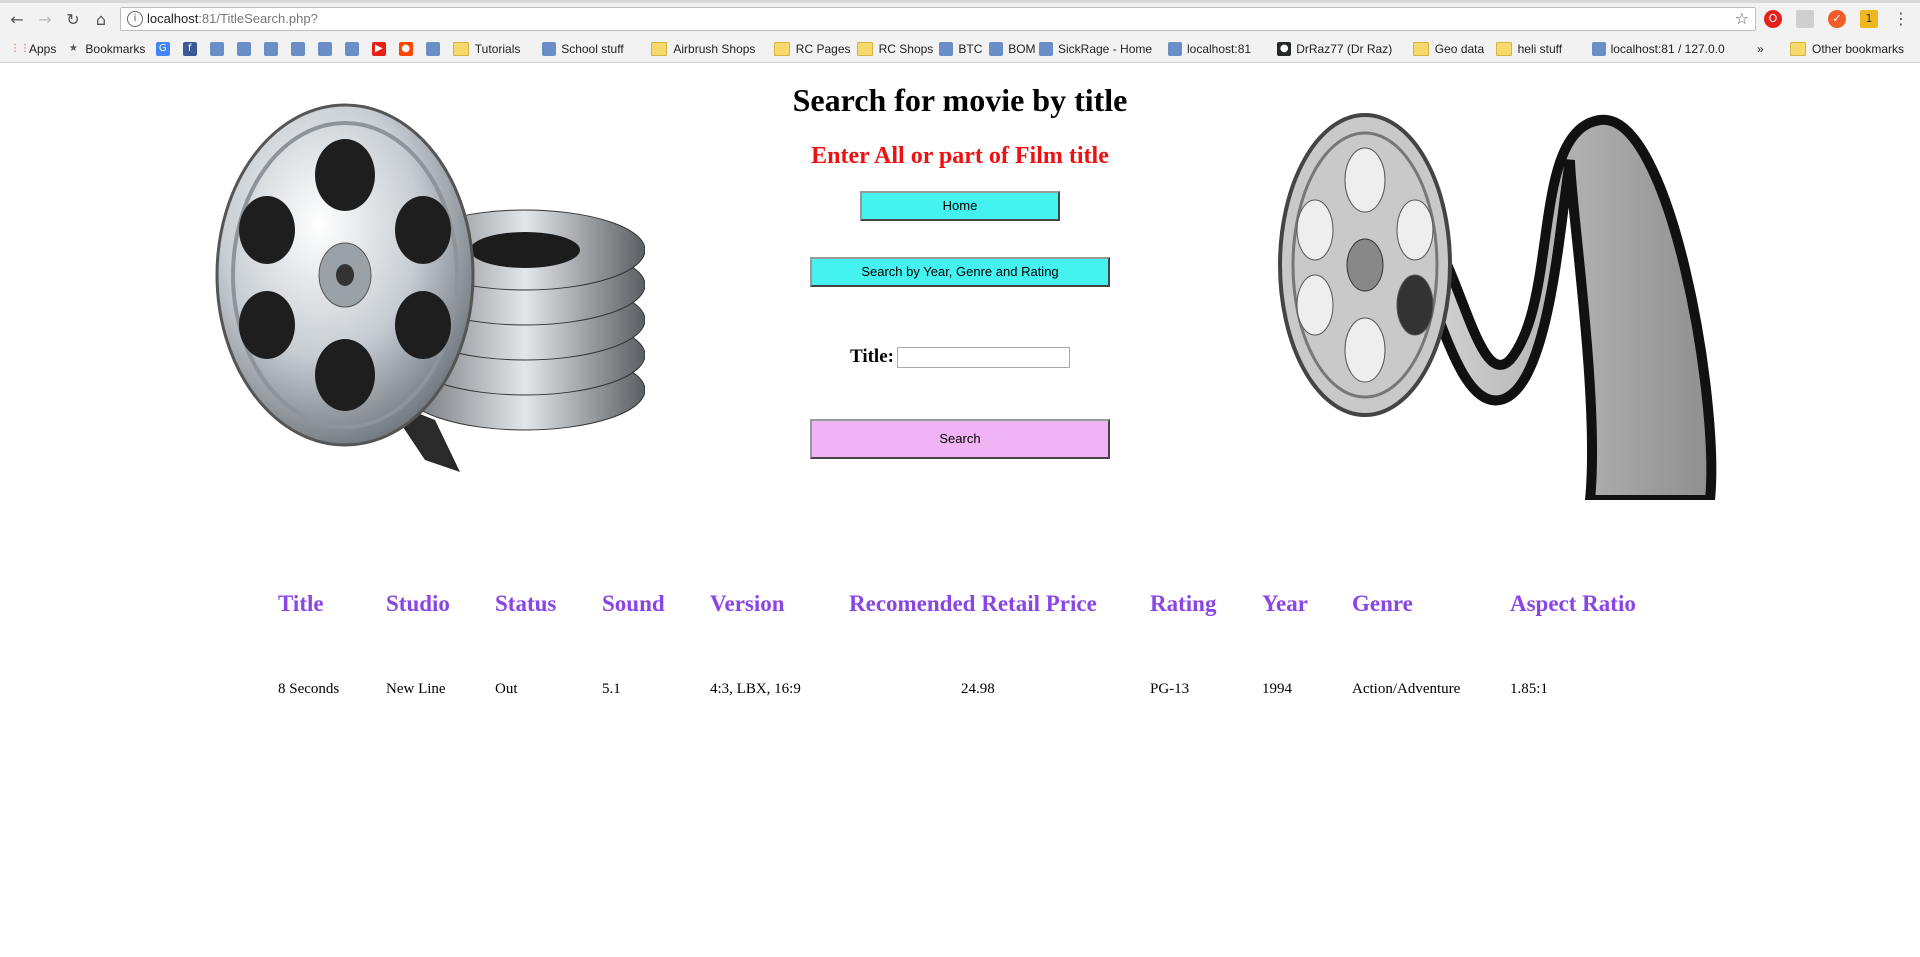 The image size is (1920, 957). Describe the element at coordinates (1805, 19) in the screenshot. I see `extension-icon` at that location.